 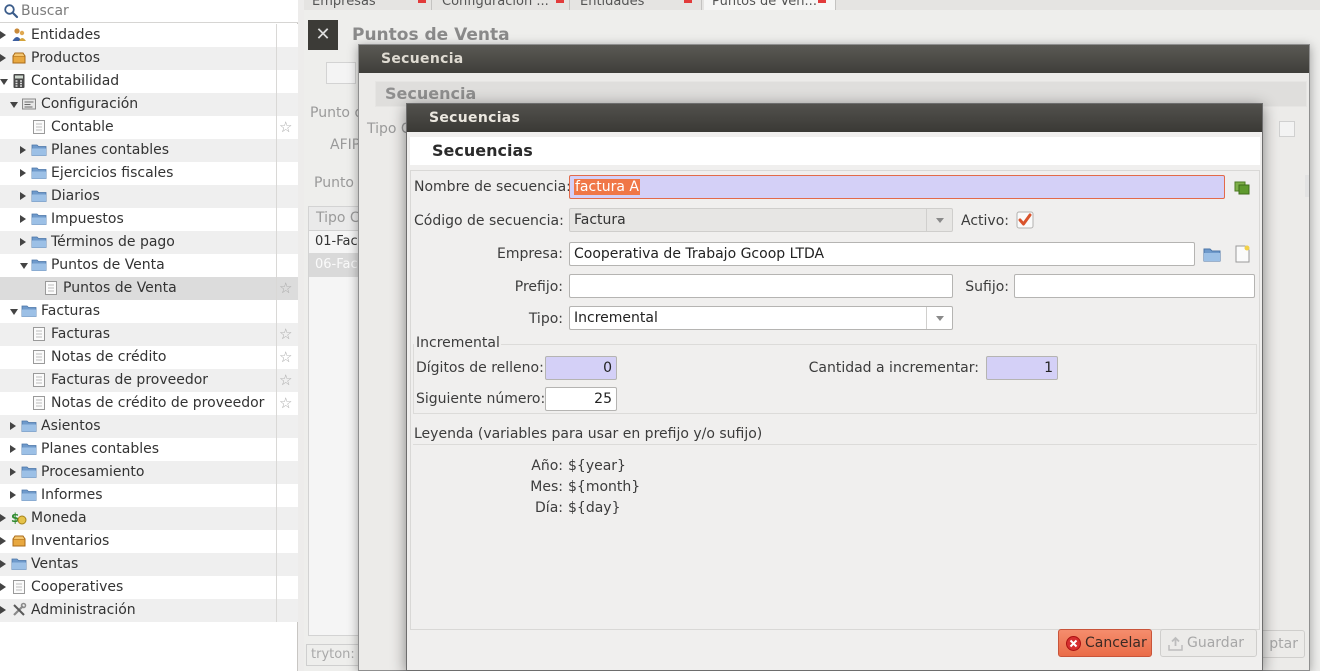 I want to click on search-input, so click(x=156, y=11).